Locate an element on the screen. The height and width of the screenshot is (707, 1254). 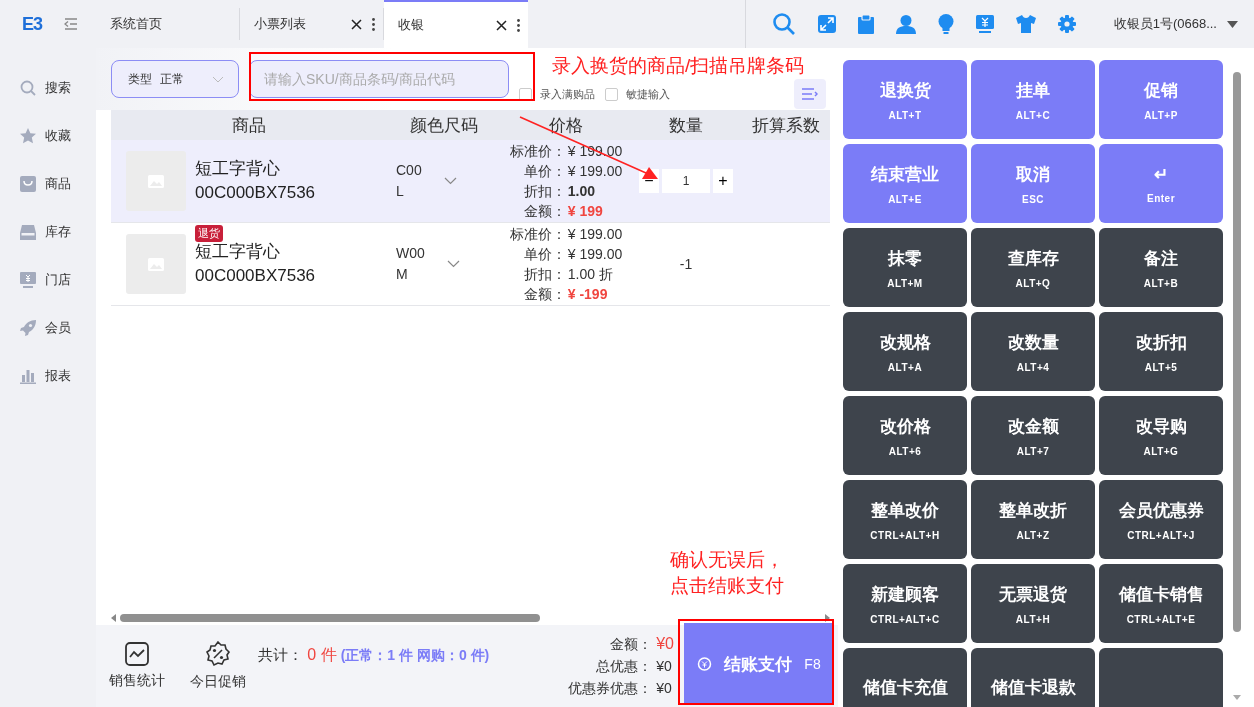
action-button: 改折扣 ALT+5 is located at coordinates (1161, 351).